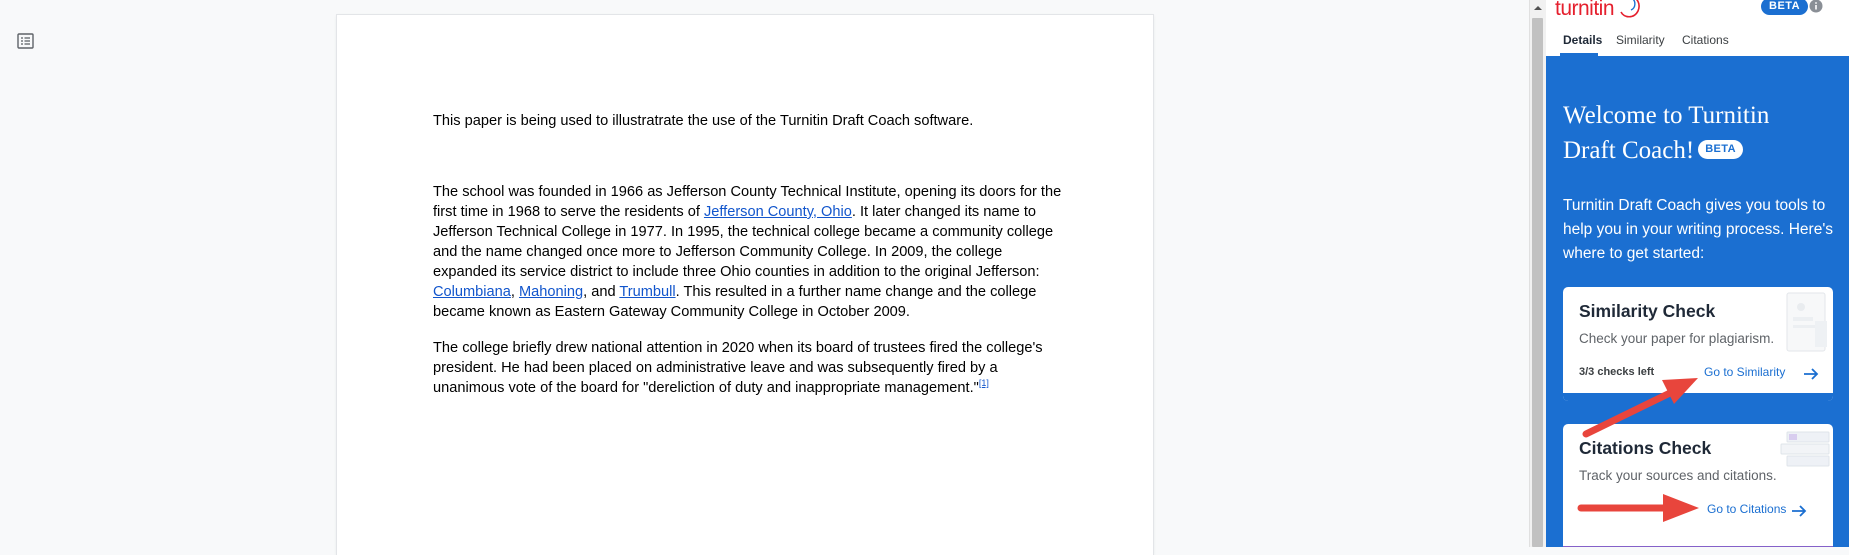 This screenshot has width=1849, height=555. I want to click on panel-tabs: Details Similarity Citations, so click(1697, 43).